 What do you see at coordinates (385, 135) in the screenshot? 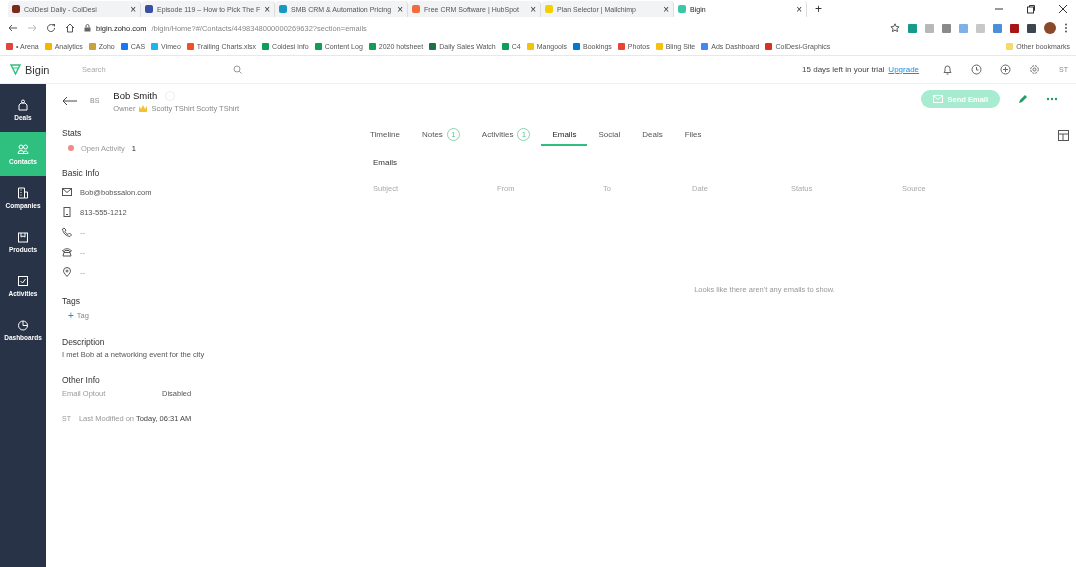
I see `tab: Timeline` at bounding box center [385, 135].